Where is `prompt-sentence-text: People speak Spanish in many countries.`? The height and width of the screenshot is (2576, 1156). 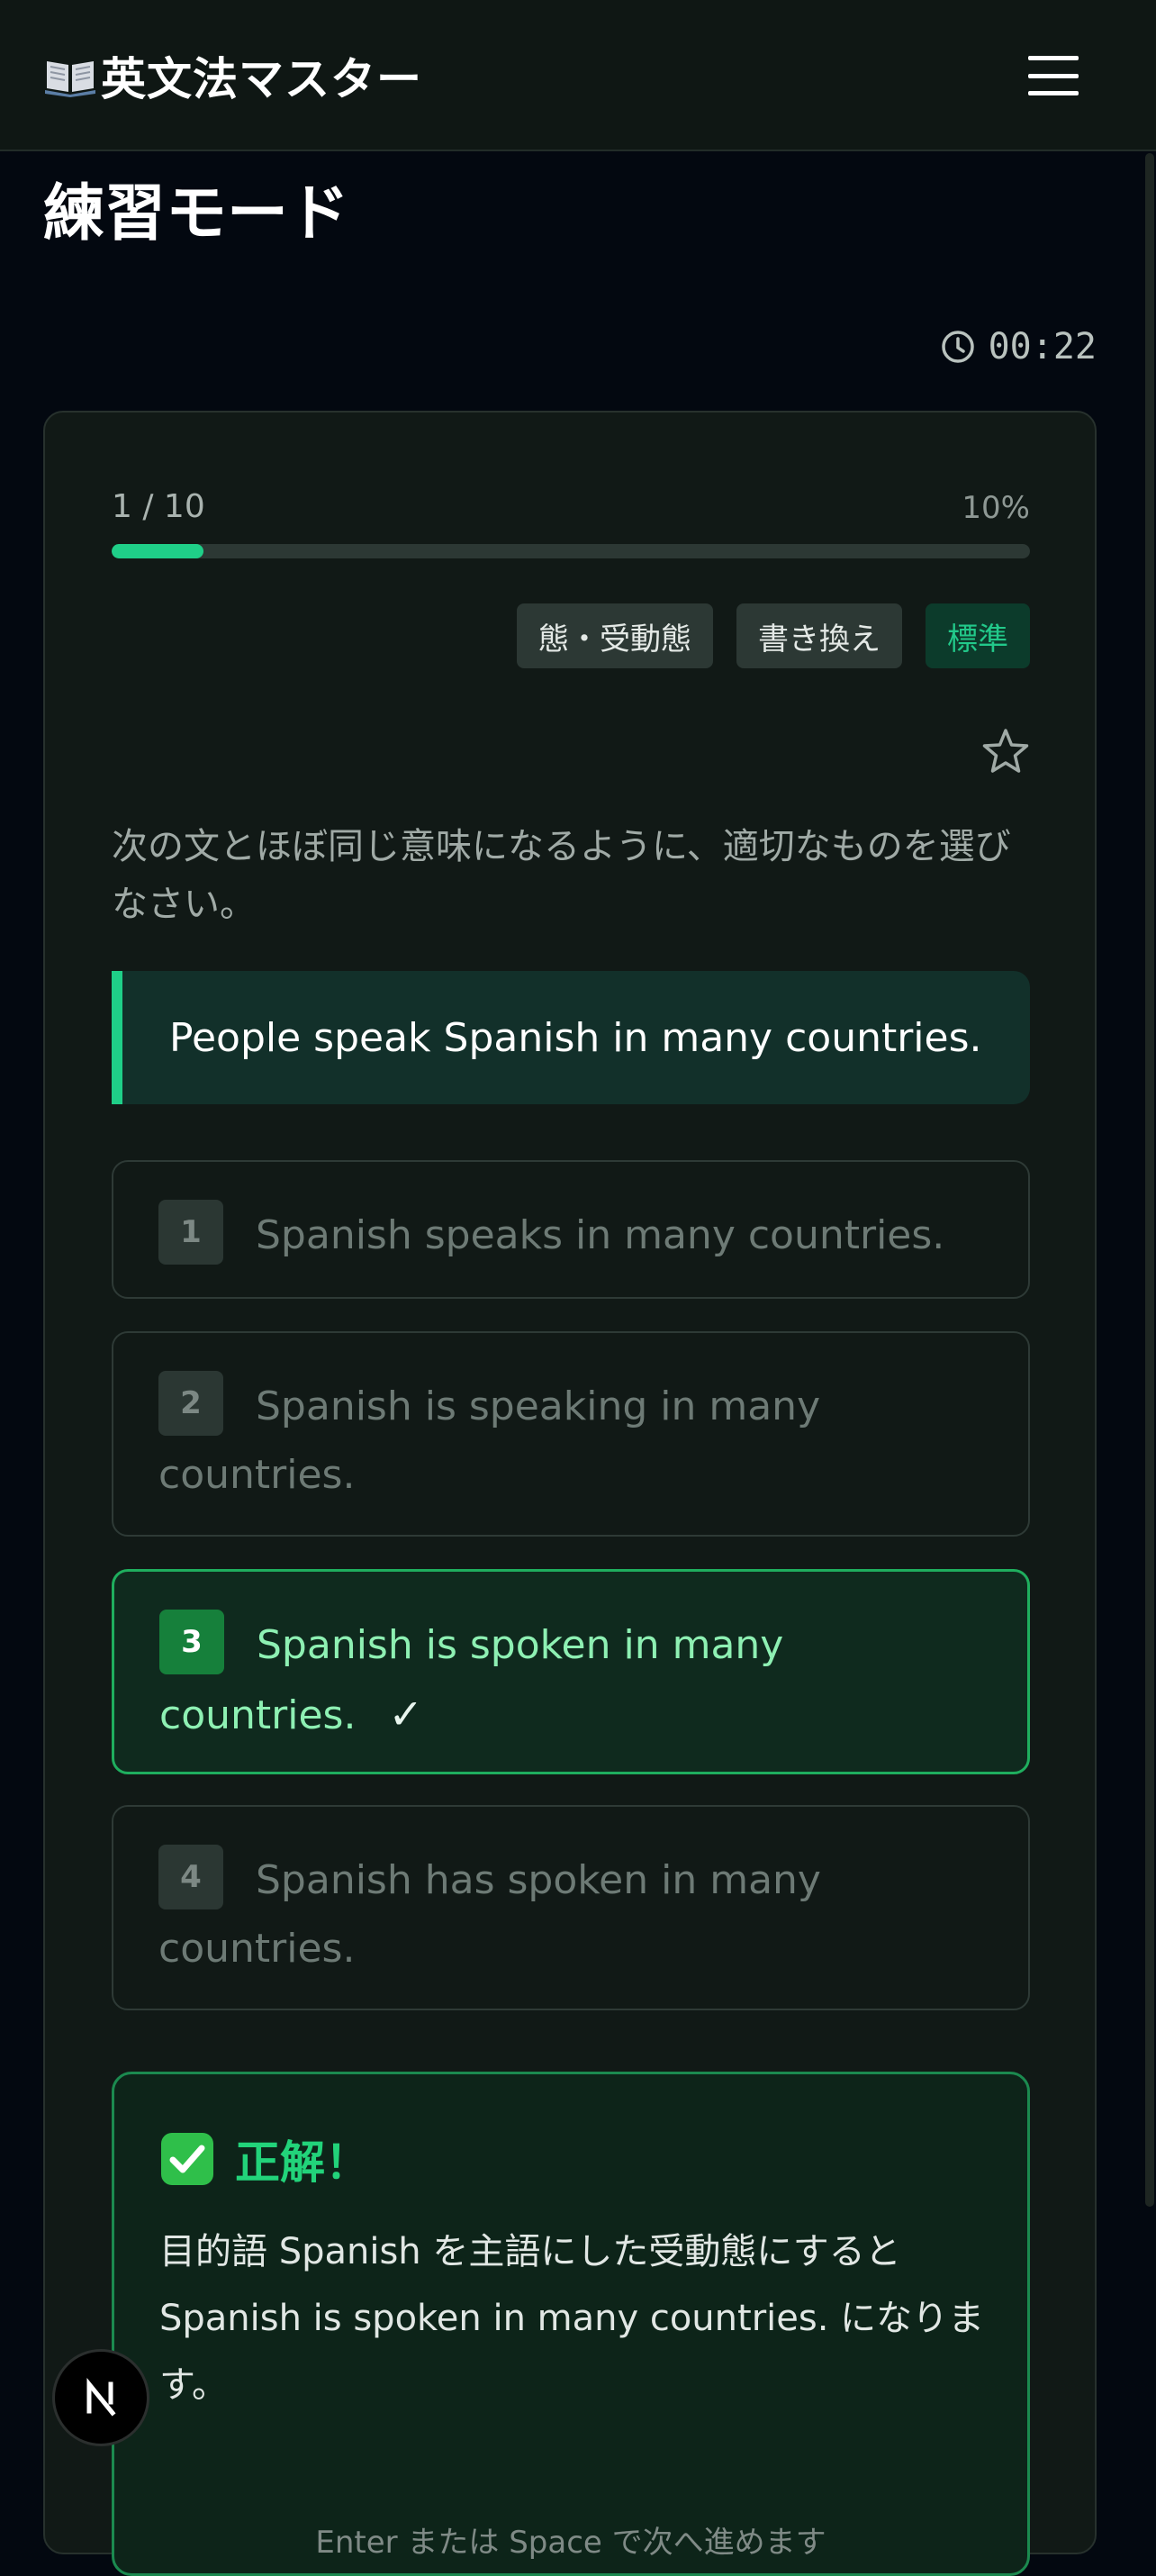 prompt-sentence-text: People speak Spanish in many countries. is located at coordinates (575, 1037).